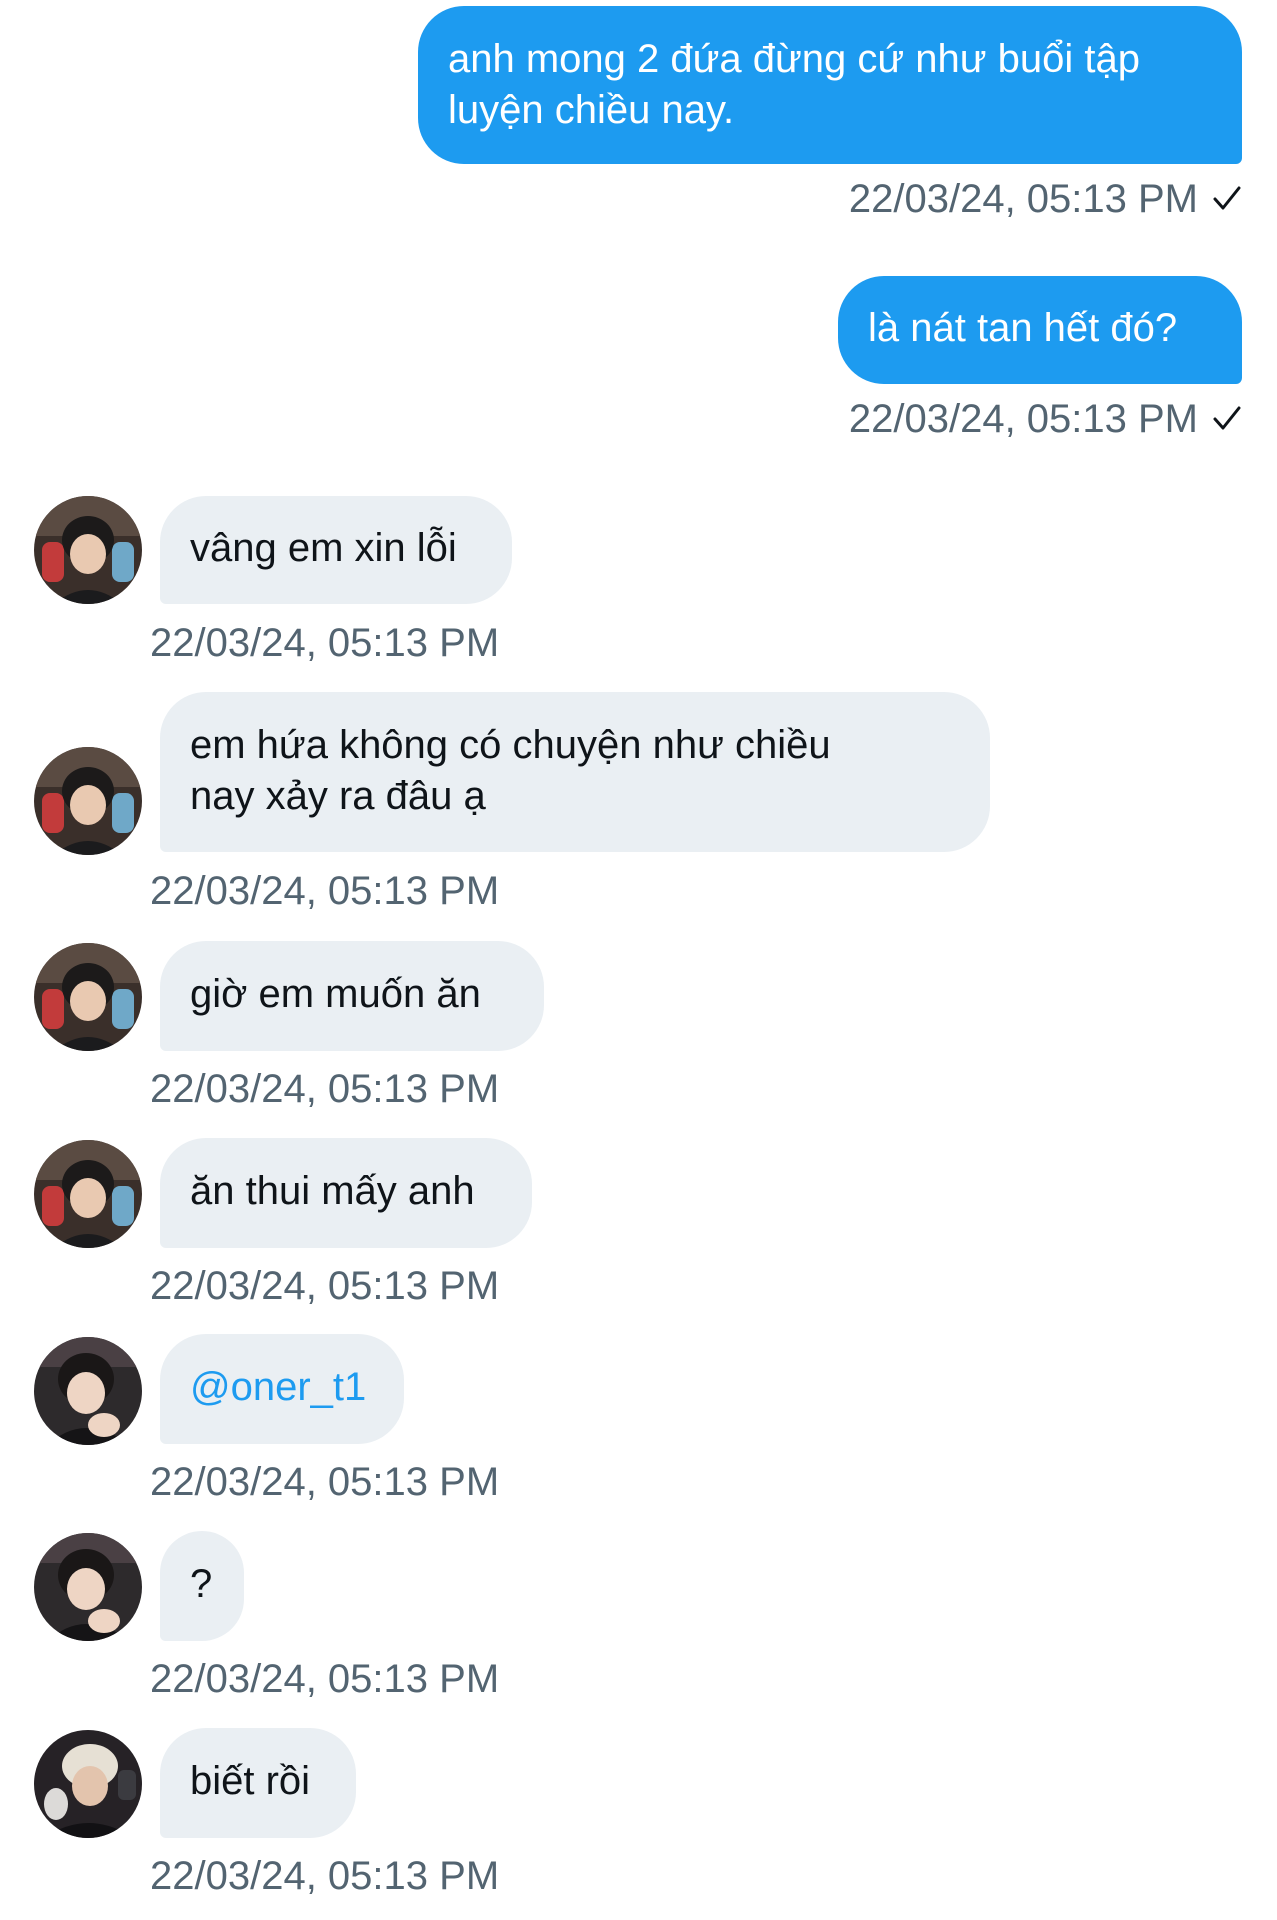 Image resolution: width=1277 pixels, height=1920 pixels. What do you see at coordinates (336, 550) in the screenshot?
I see `message-bubble-incoming: vâng em xin lỗi` at bounding box center [336, 550].